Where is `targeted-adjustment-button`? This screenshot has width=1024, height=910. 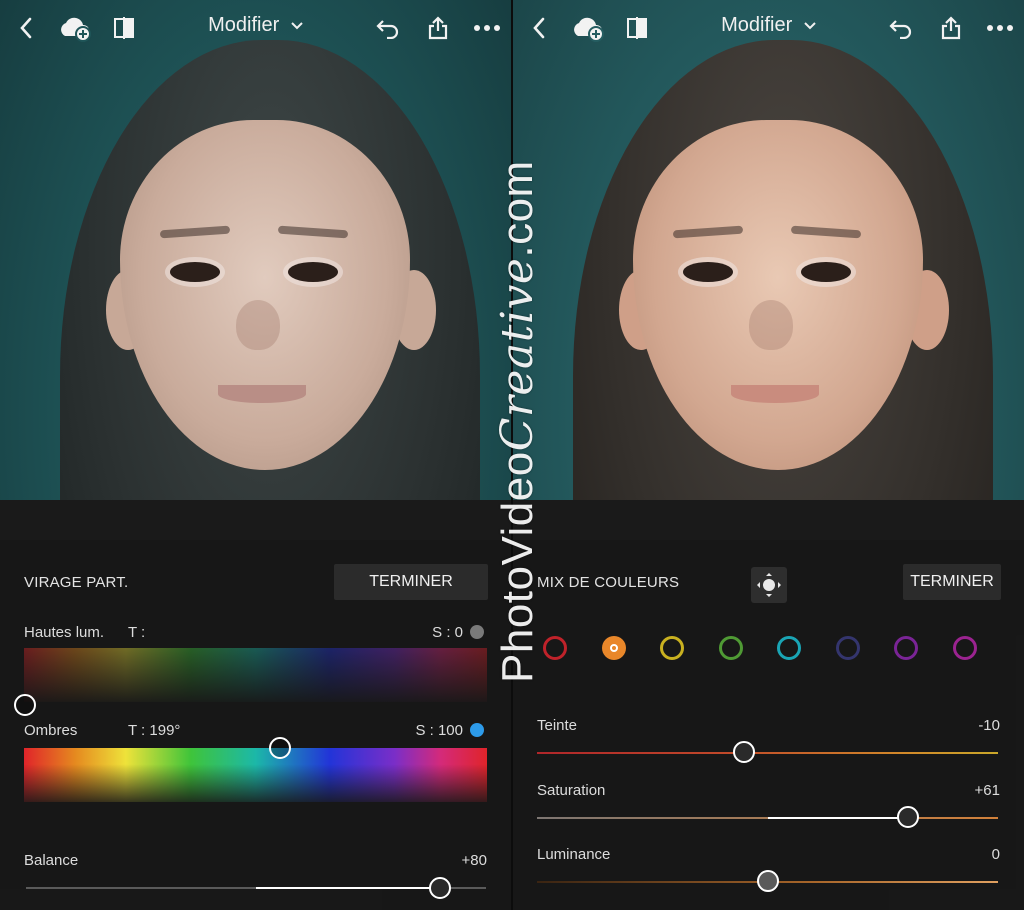
targeted-adjustment-button is located at coordinates (769, 585).